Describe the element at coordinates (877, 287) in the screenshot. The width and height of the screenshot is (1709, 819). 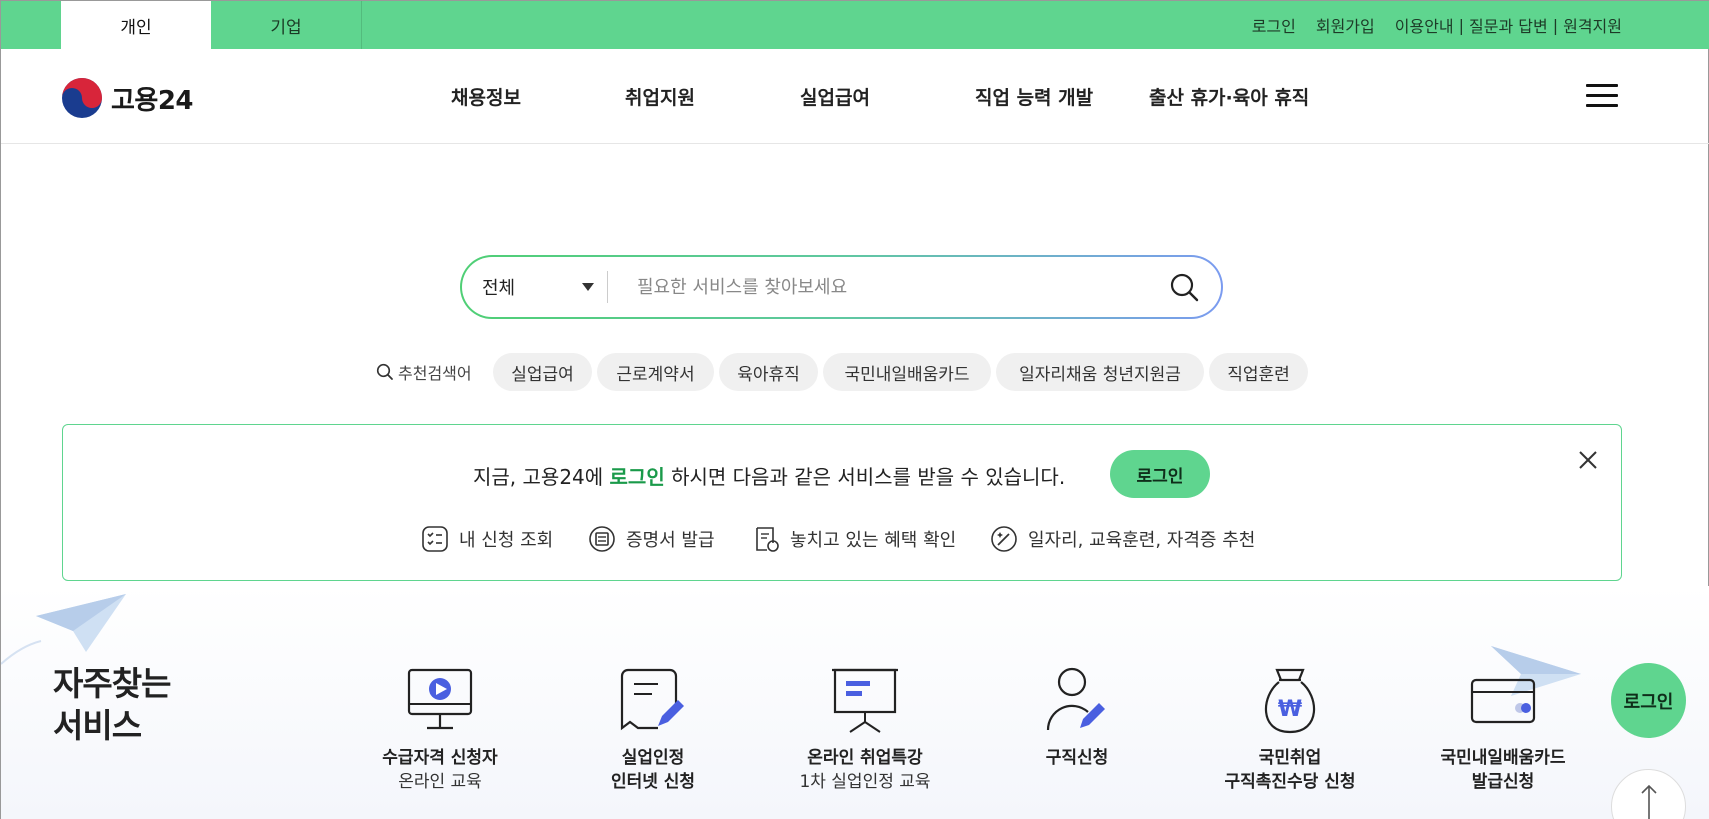
I see `search-input` at that location.